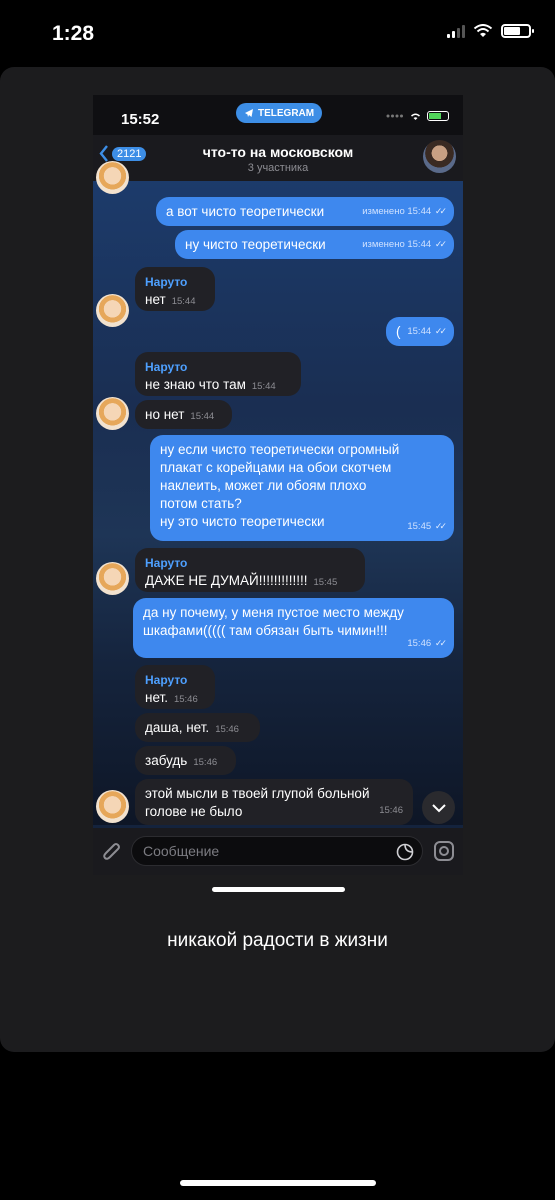 The image size is (555, 1200). Describe the element at coordinates (245, 211) in the screenshot. I see `message-text: а вот чисто теоретически` at that location.